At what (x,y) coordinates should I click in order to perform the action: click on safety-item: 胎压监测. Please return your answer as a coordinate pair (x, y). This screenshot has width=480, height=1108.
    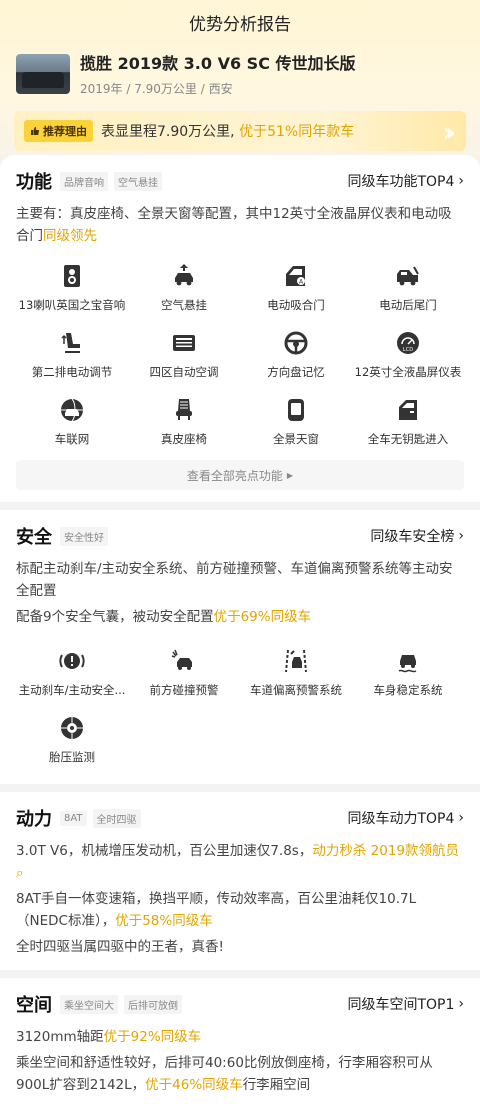
    Looking at the image, I should click on (72, 743).